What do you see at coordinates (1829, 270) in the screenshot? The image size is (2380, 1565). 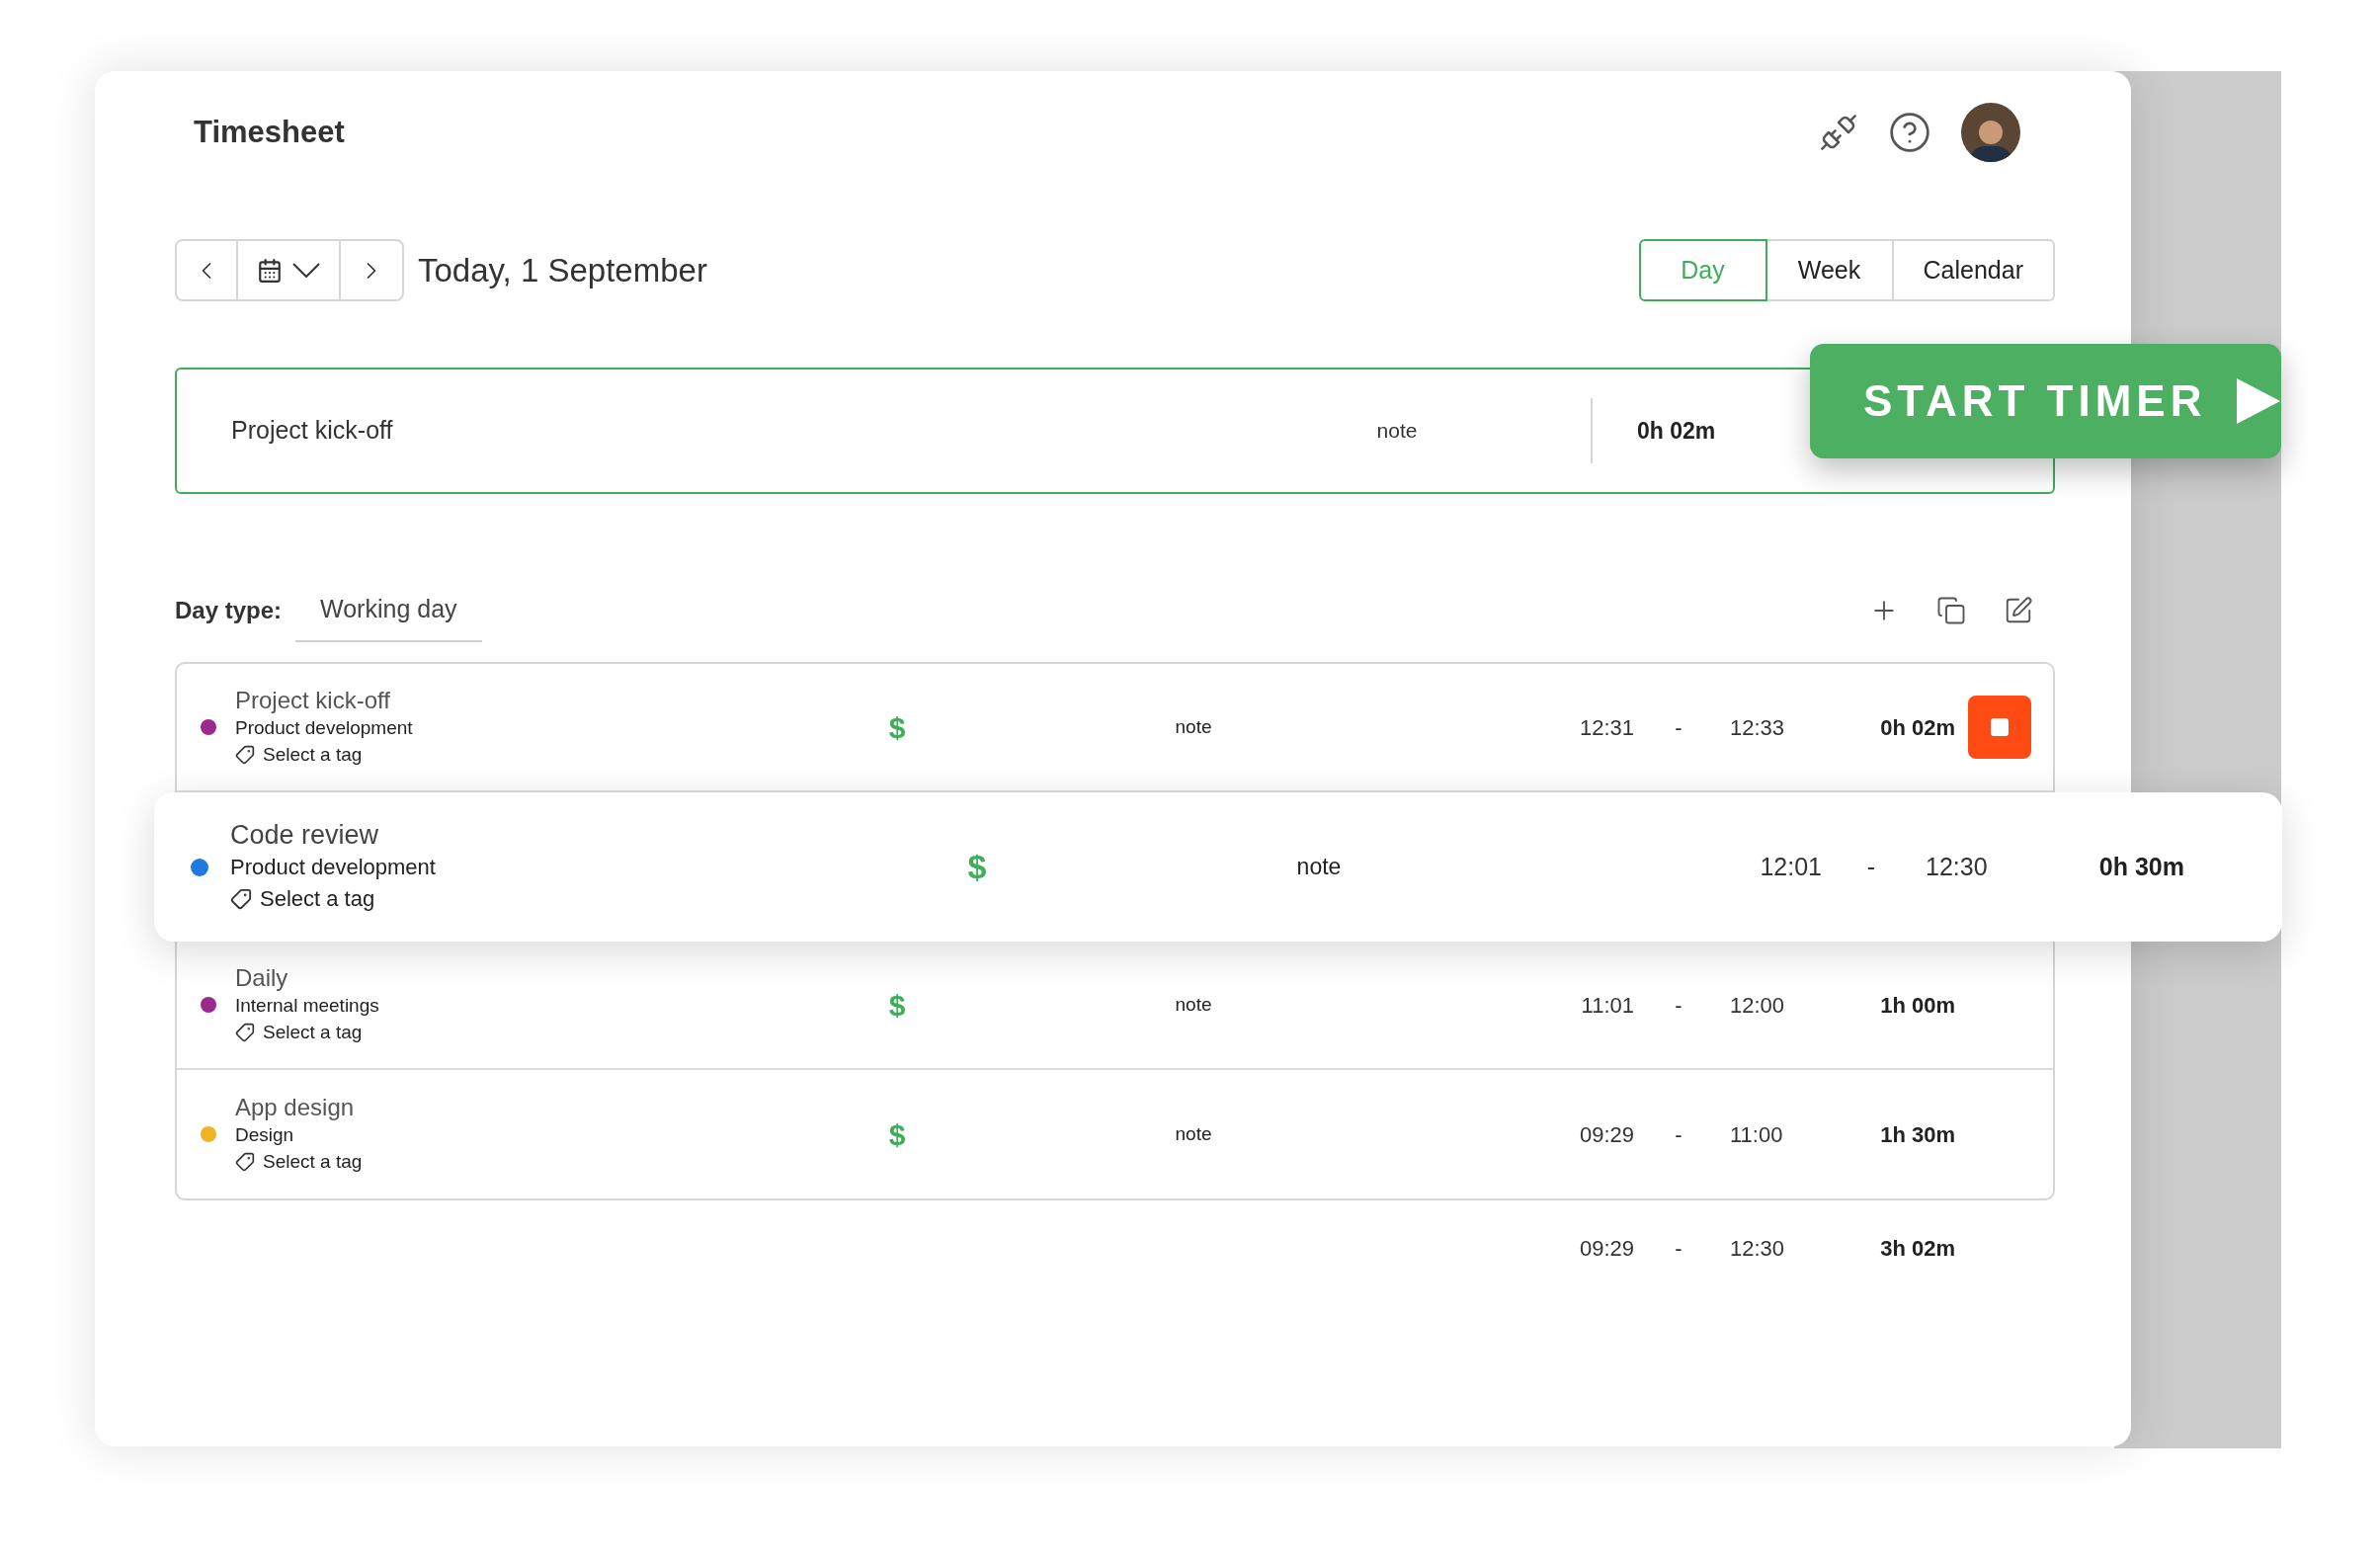 I see `view-tab: Week` at bounding box center [1829, 270].